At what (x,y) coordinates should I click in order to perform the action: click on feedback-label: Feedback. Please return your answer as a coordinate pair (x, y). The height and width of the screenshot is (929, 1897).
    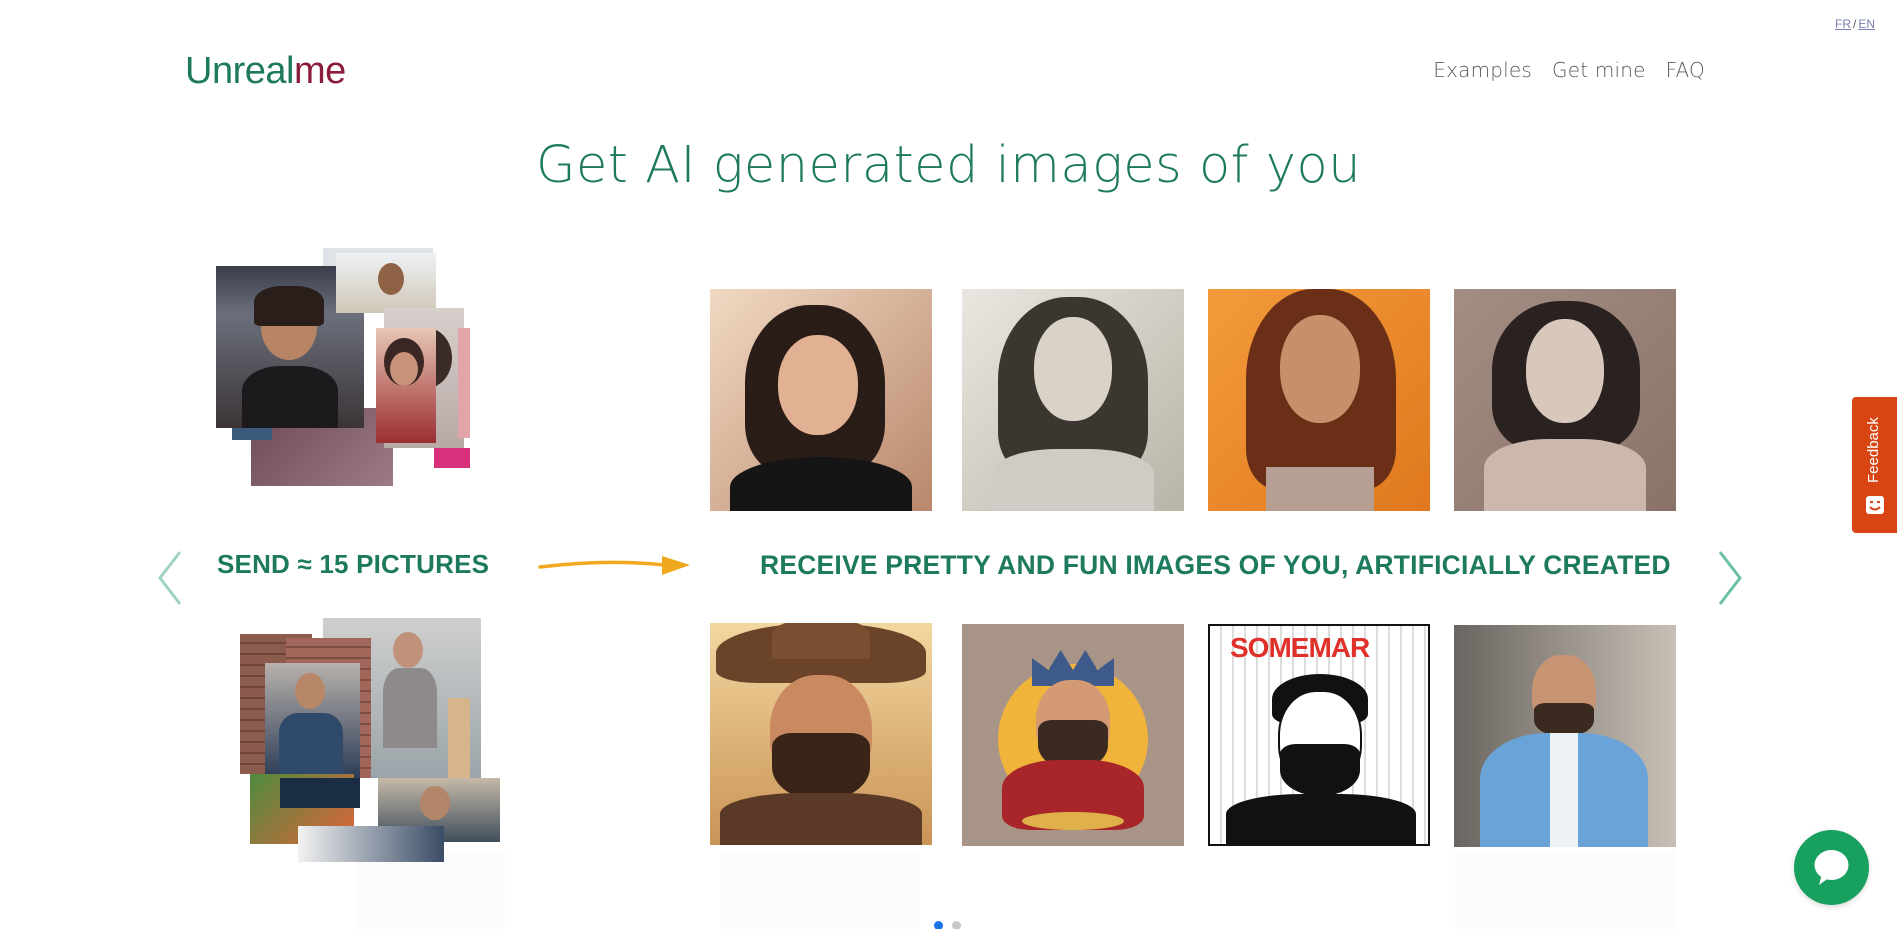
    Looking at the image, I should click on (1873, 450).